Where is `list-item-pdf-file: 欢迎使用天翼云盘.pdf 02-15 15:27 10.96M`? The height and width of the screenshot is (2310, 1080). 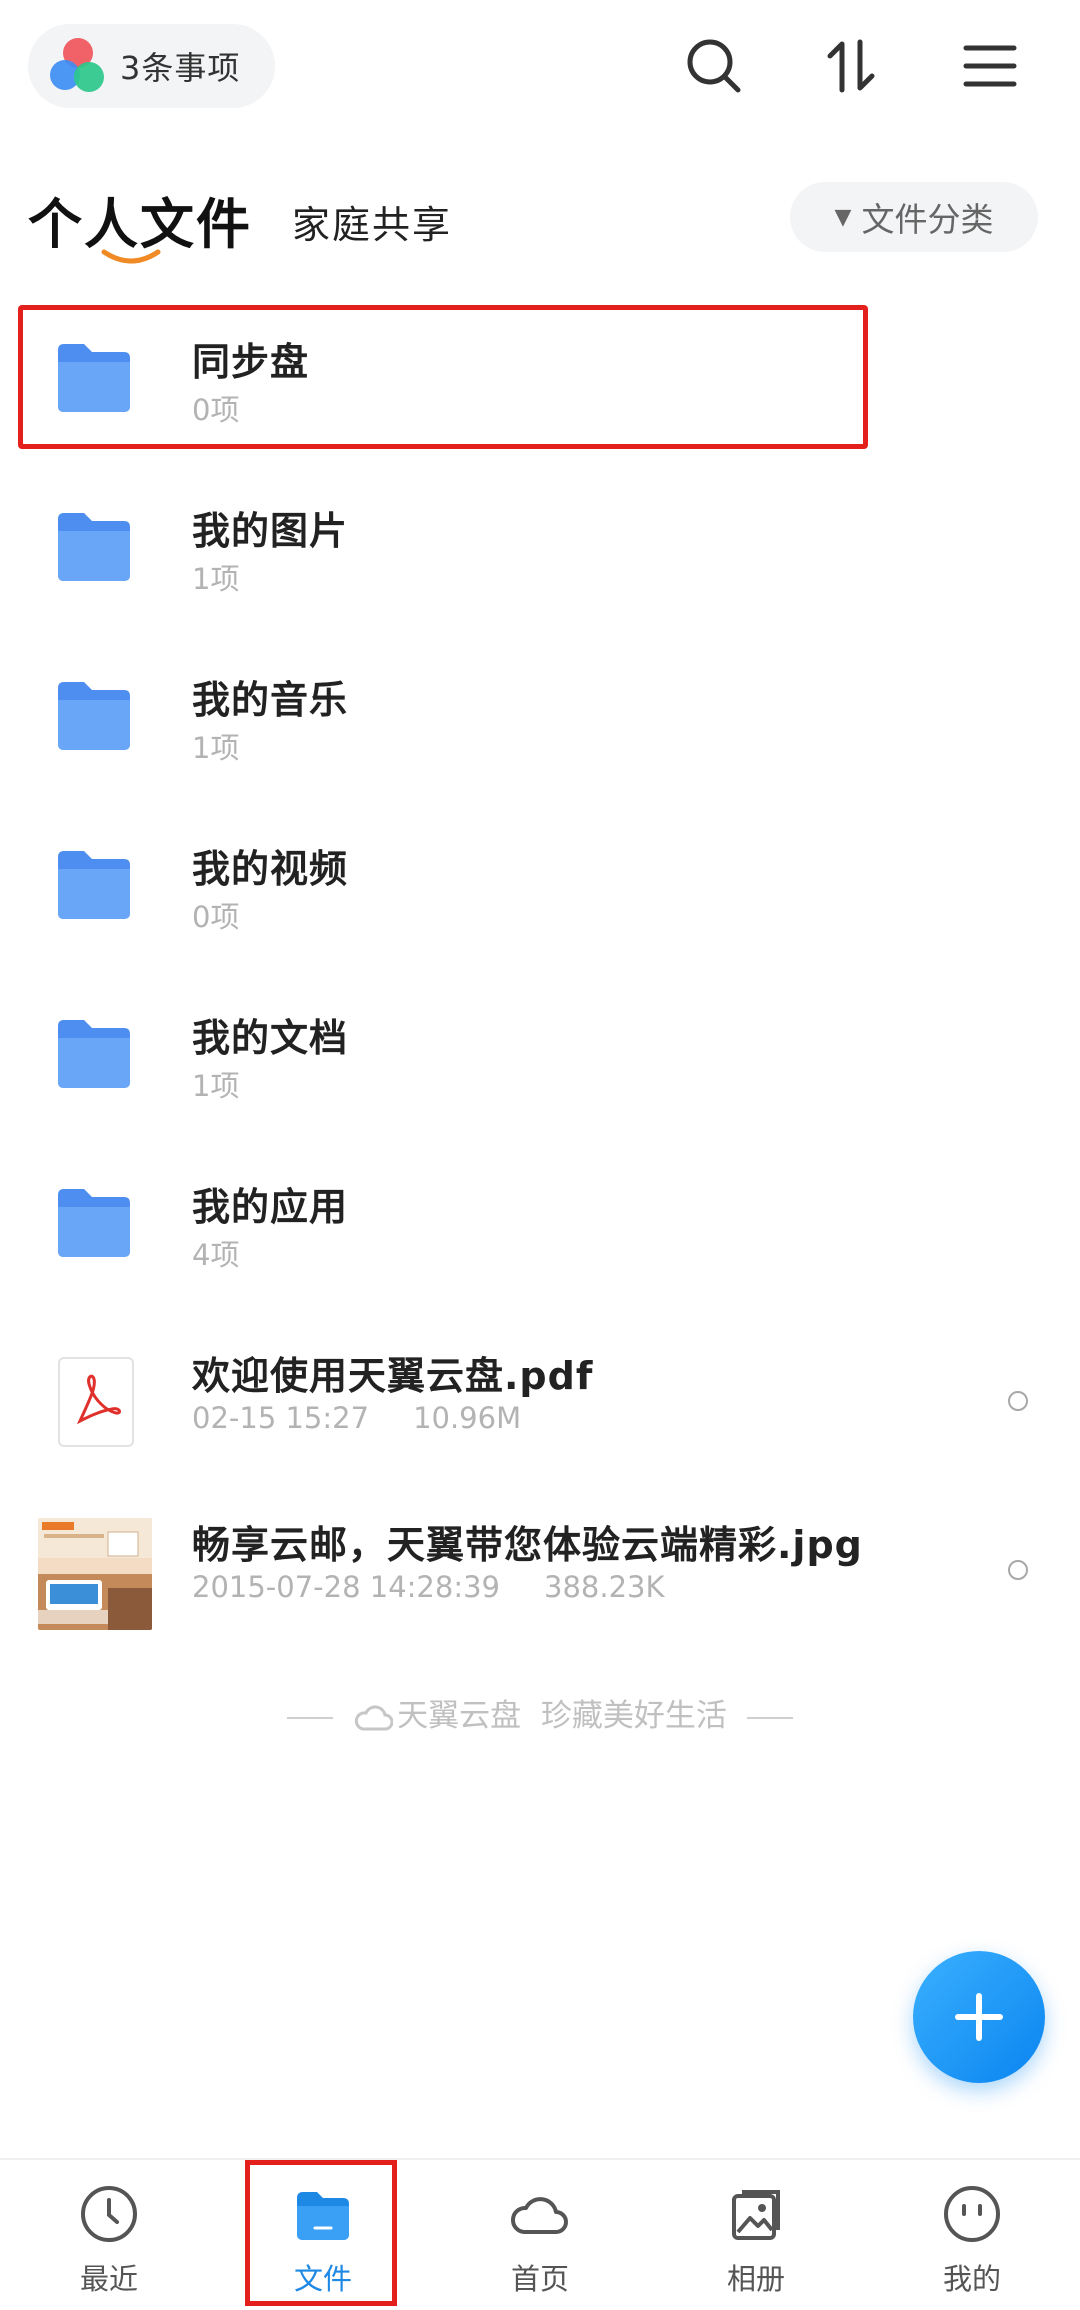
list-item-pdf-file: 欢迎使用天翼云盘.pdf 02-15 15:27 10.96M is located at coordinates (540, 1403).